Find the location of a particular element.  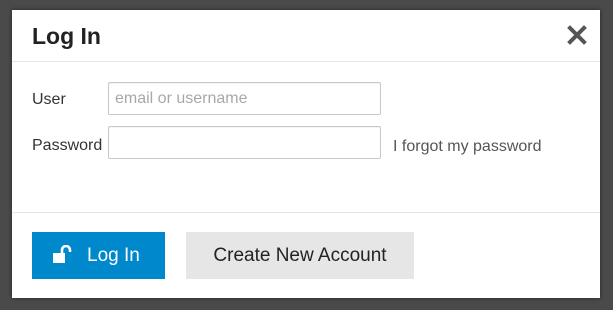

user-label: User is located at coordinates (49, 99).